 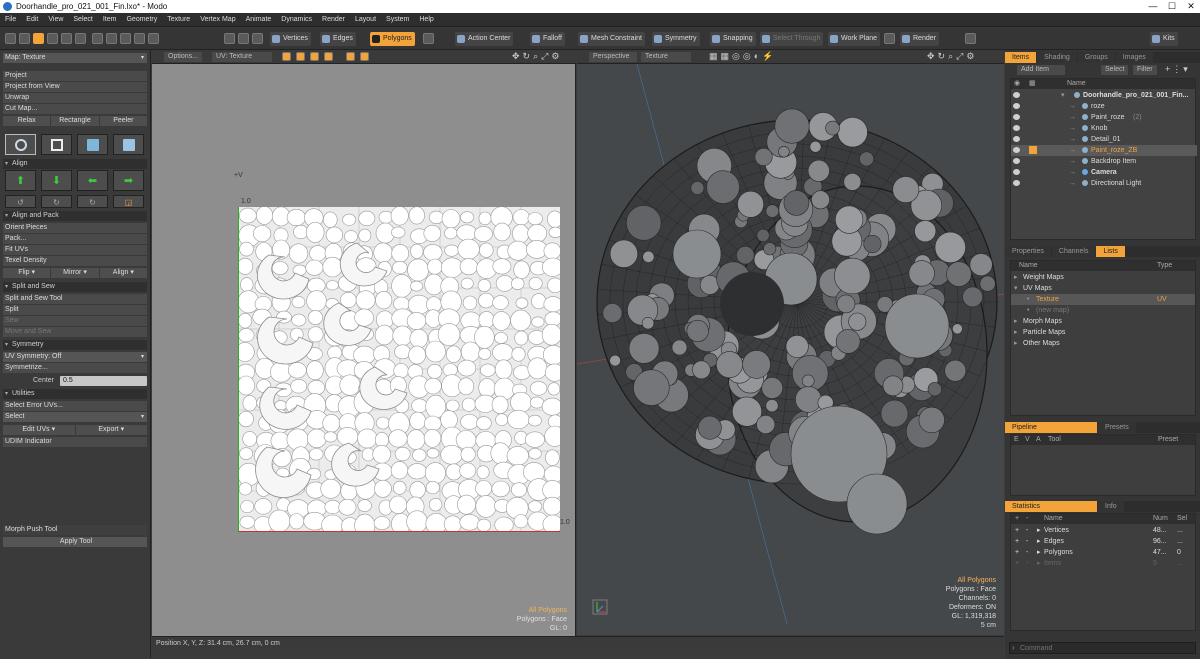 I want to click on perspective-dropdown: Perspective, so click(x=613, y=57).